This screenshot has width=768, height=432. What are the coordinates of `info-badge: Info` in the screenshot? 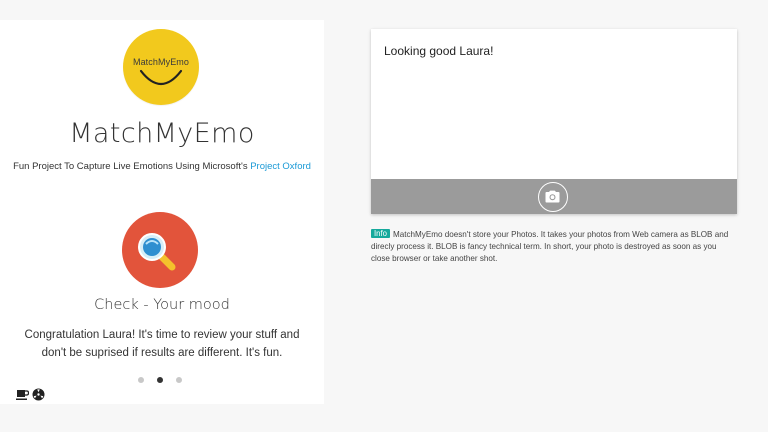 It's located at (381, 233).